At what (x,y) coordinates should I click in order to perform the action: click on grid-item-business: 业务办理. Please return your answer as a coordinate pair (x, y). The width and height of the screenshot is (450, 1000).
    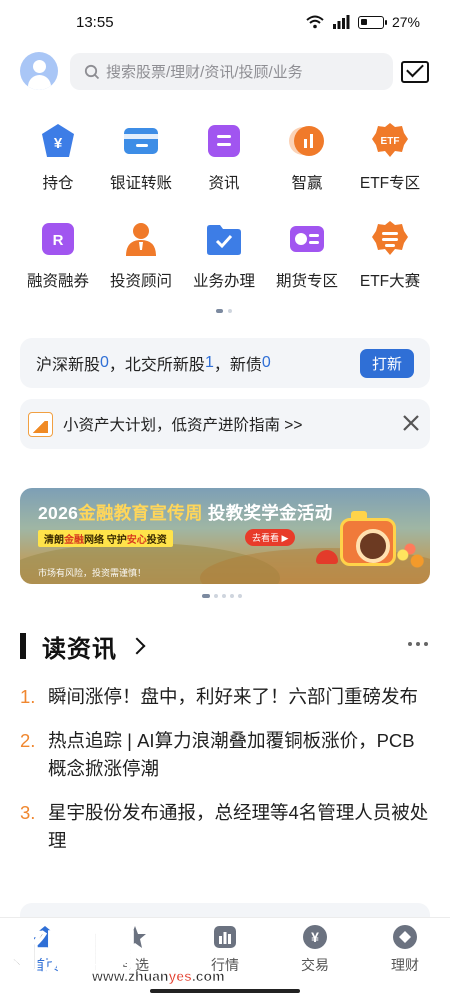
    Looking at the image, I should click on (224, 269).